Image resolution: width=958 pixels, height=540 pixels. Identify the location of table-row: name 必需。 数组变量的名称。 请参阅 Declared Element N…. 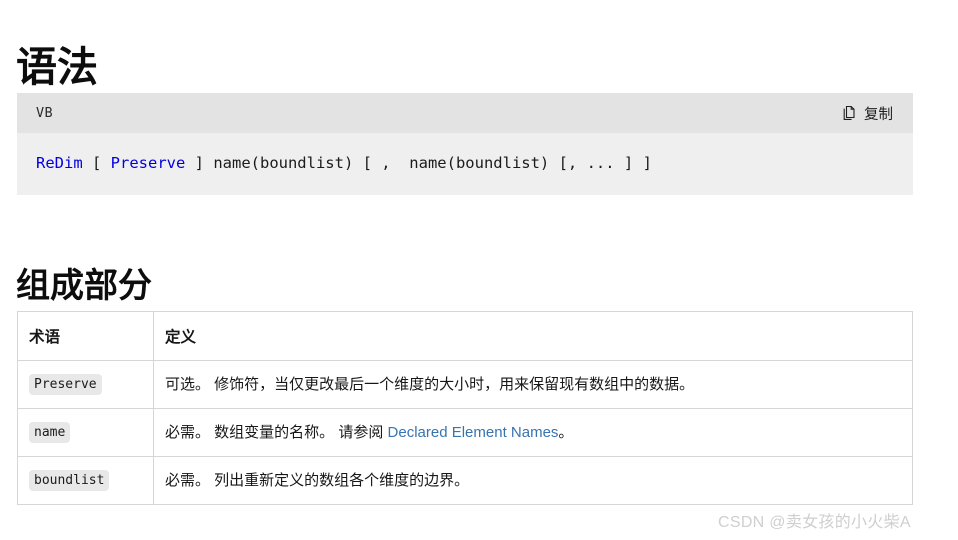
(465, 432).